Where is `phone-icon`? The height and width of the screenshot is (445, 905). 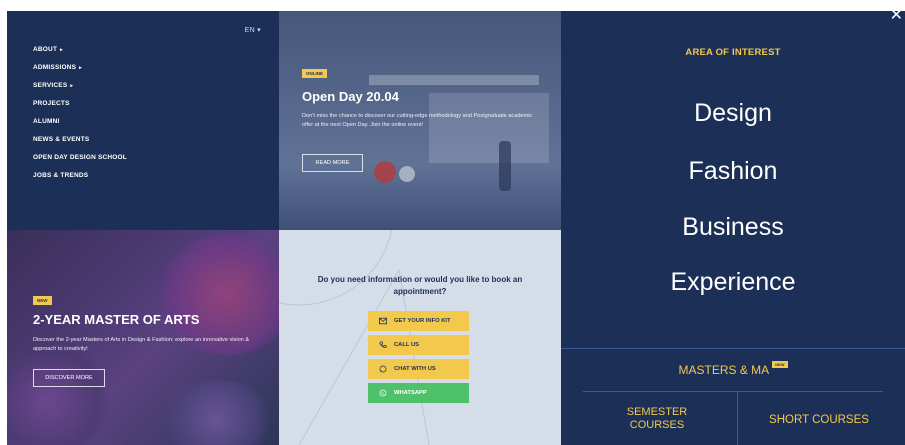 phone-icon is located at coordinates (383, 344).